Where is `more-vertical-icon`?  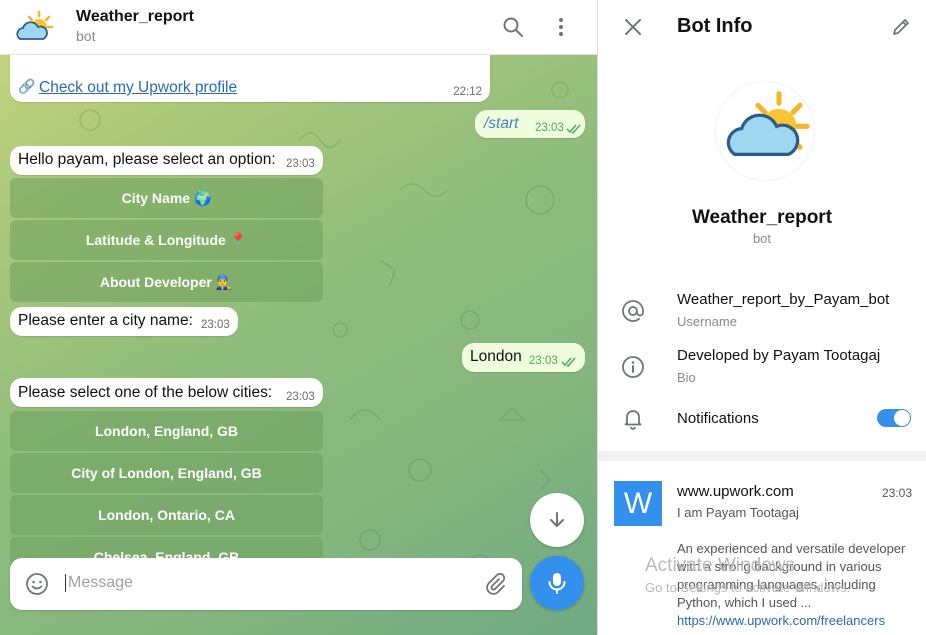
more-vertical-icon is located at coordinates (561, 27).